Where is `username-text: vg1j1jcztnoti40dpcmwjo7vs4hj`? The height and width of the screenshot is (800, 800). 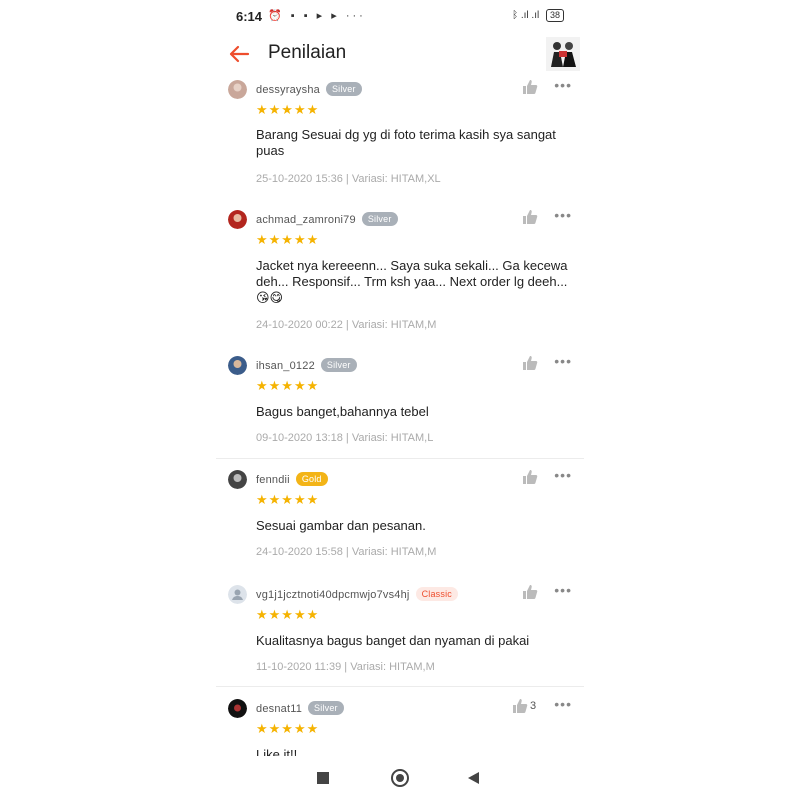
username-text: vg1j1jcztnoti40dpcmwjo7vs4hj is located at coordinates (333, 595).